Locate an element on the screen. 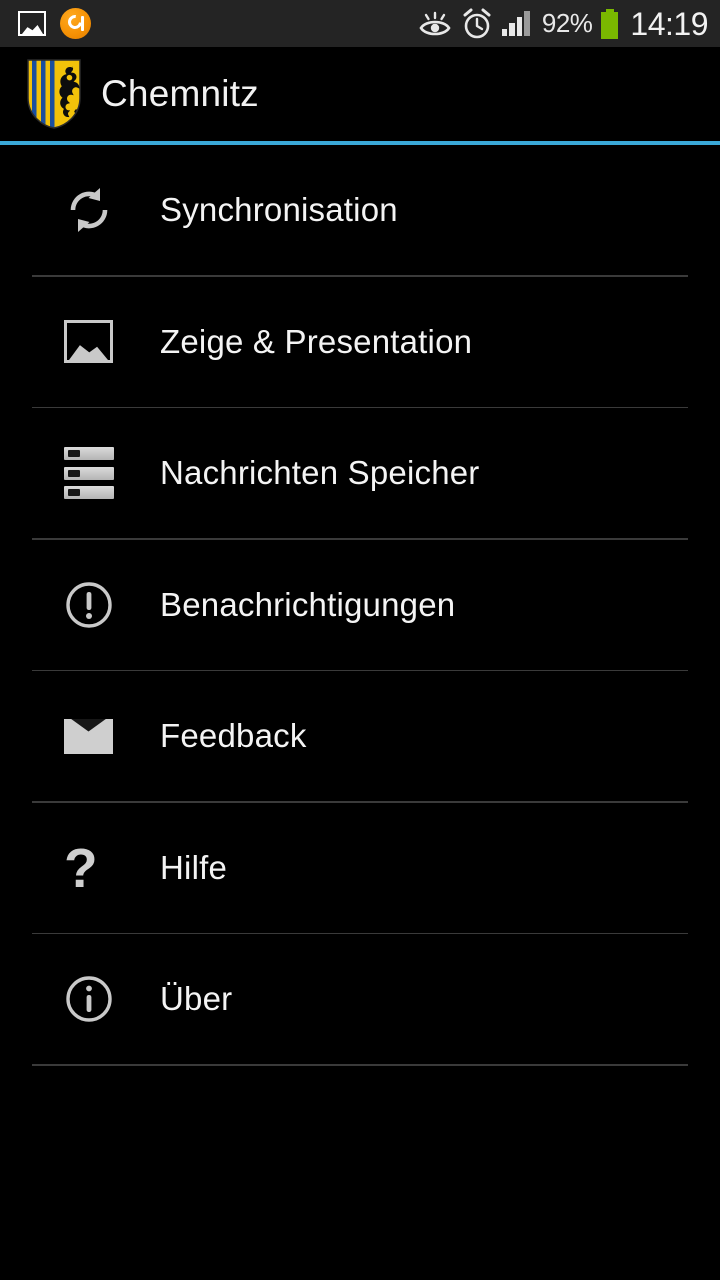  clock-label: 14:19 is located at coordinates (669, 23).